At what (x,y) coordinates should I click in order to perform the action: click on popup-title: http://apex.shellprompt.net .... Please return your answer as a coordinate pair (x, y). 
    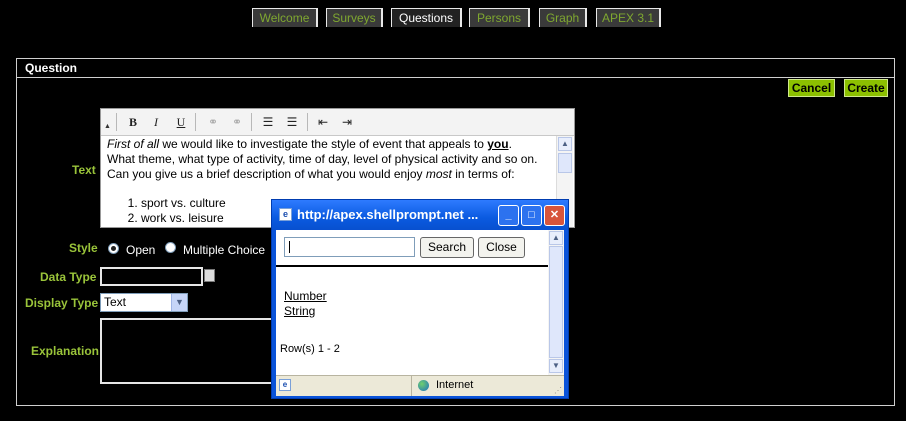
    Looking at the image, I should click on (388, 214).